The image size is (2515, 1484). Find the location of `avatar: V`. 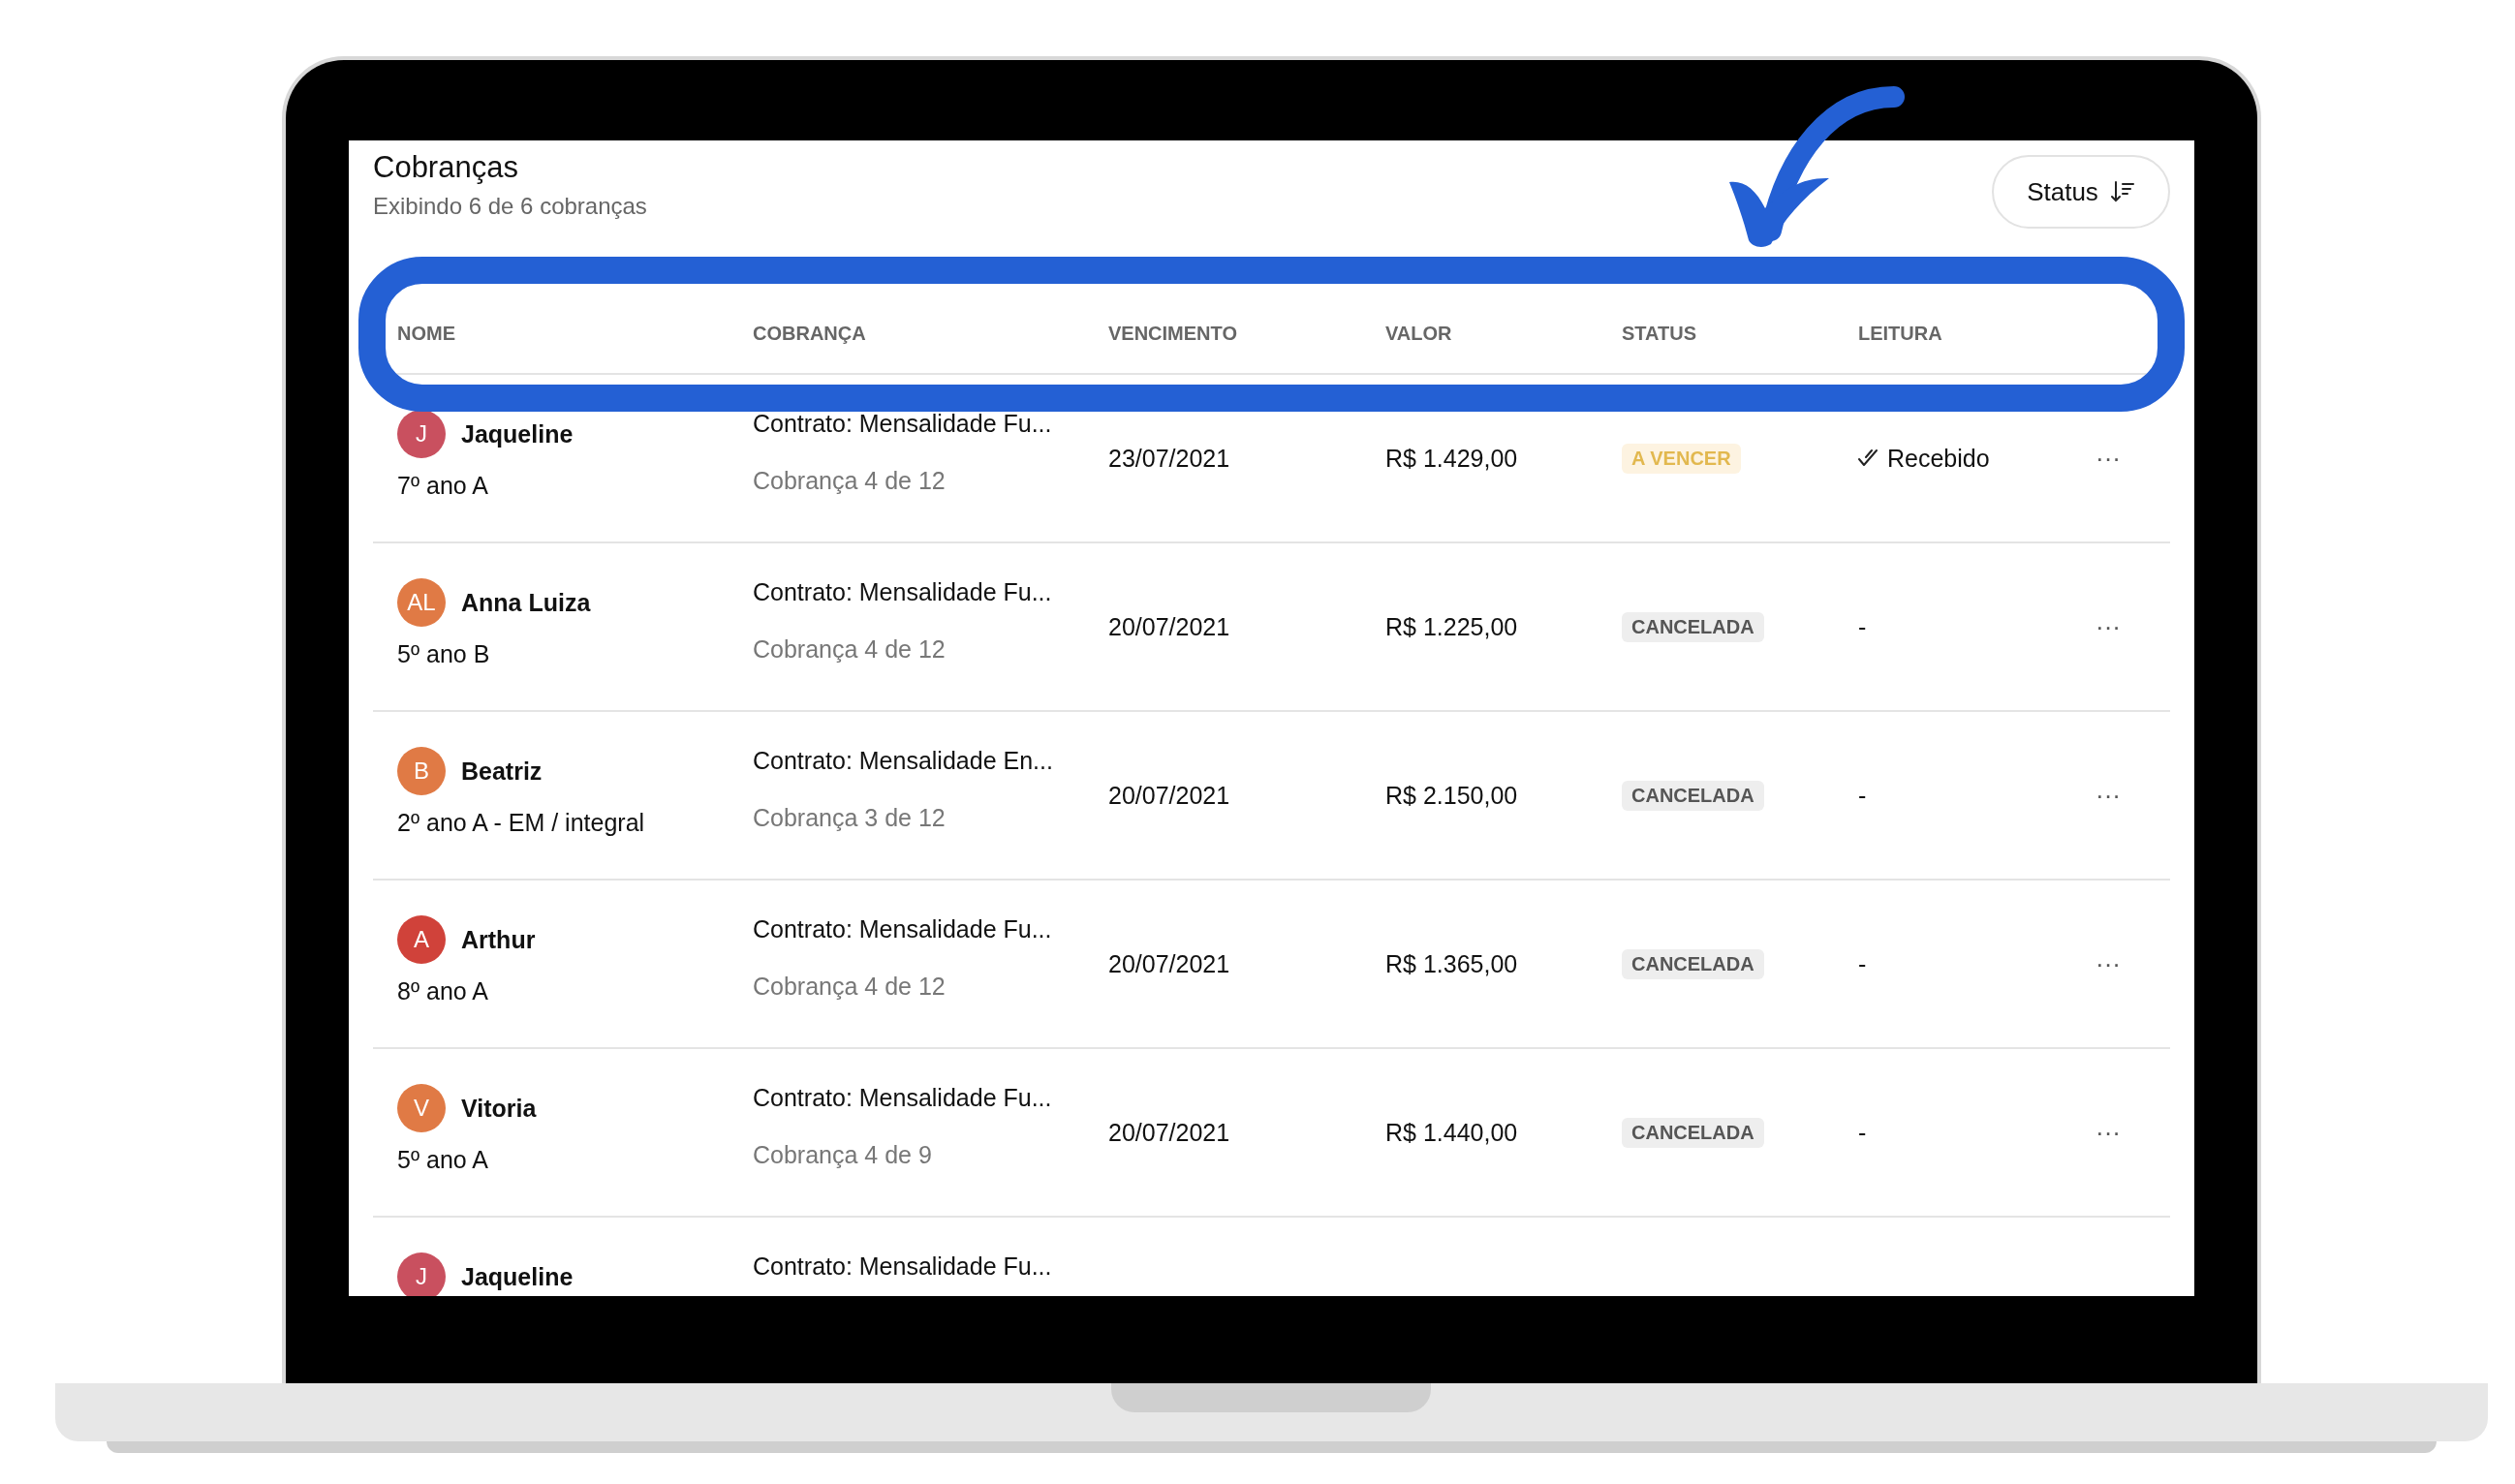

avatar: V is located at coordinates (422, 1108).